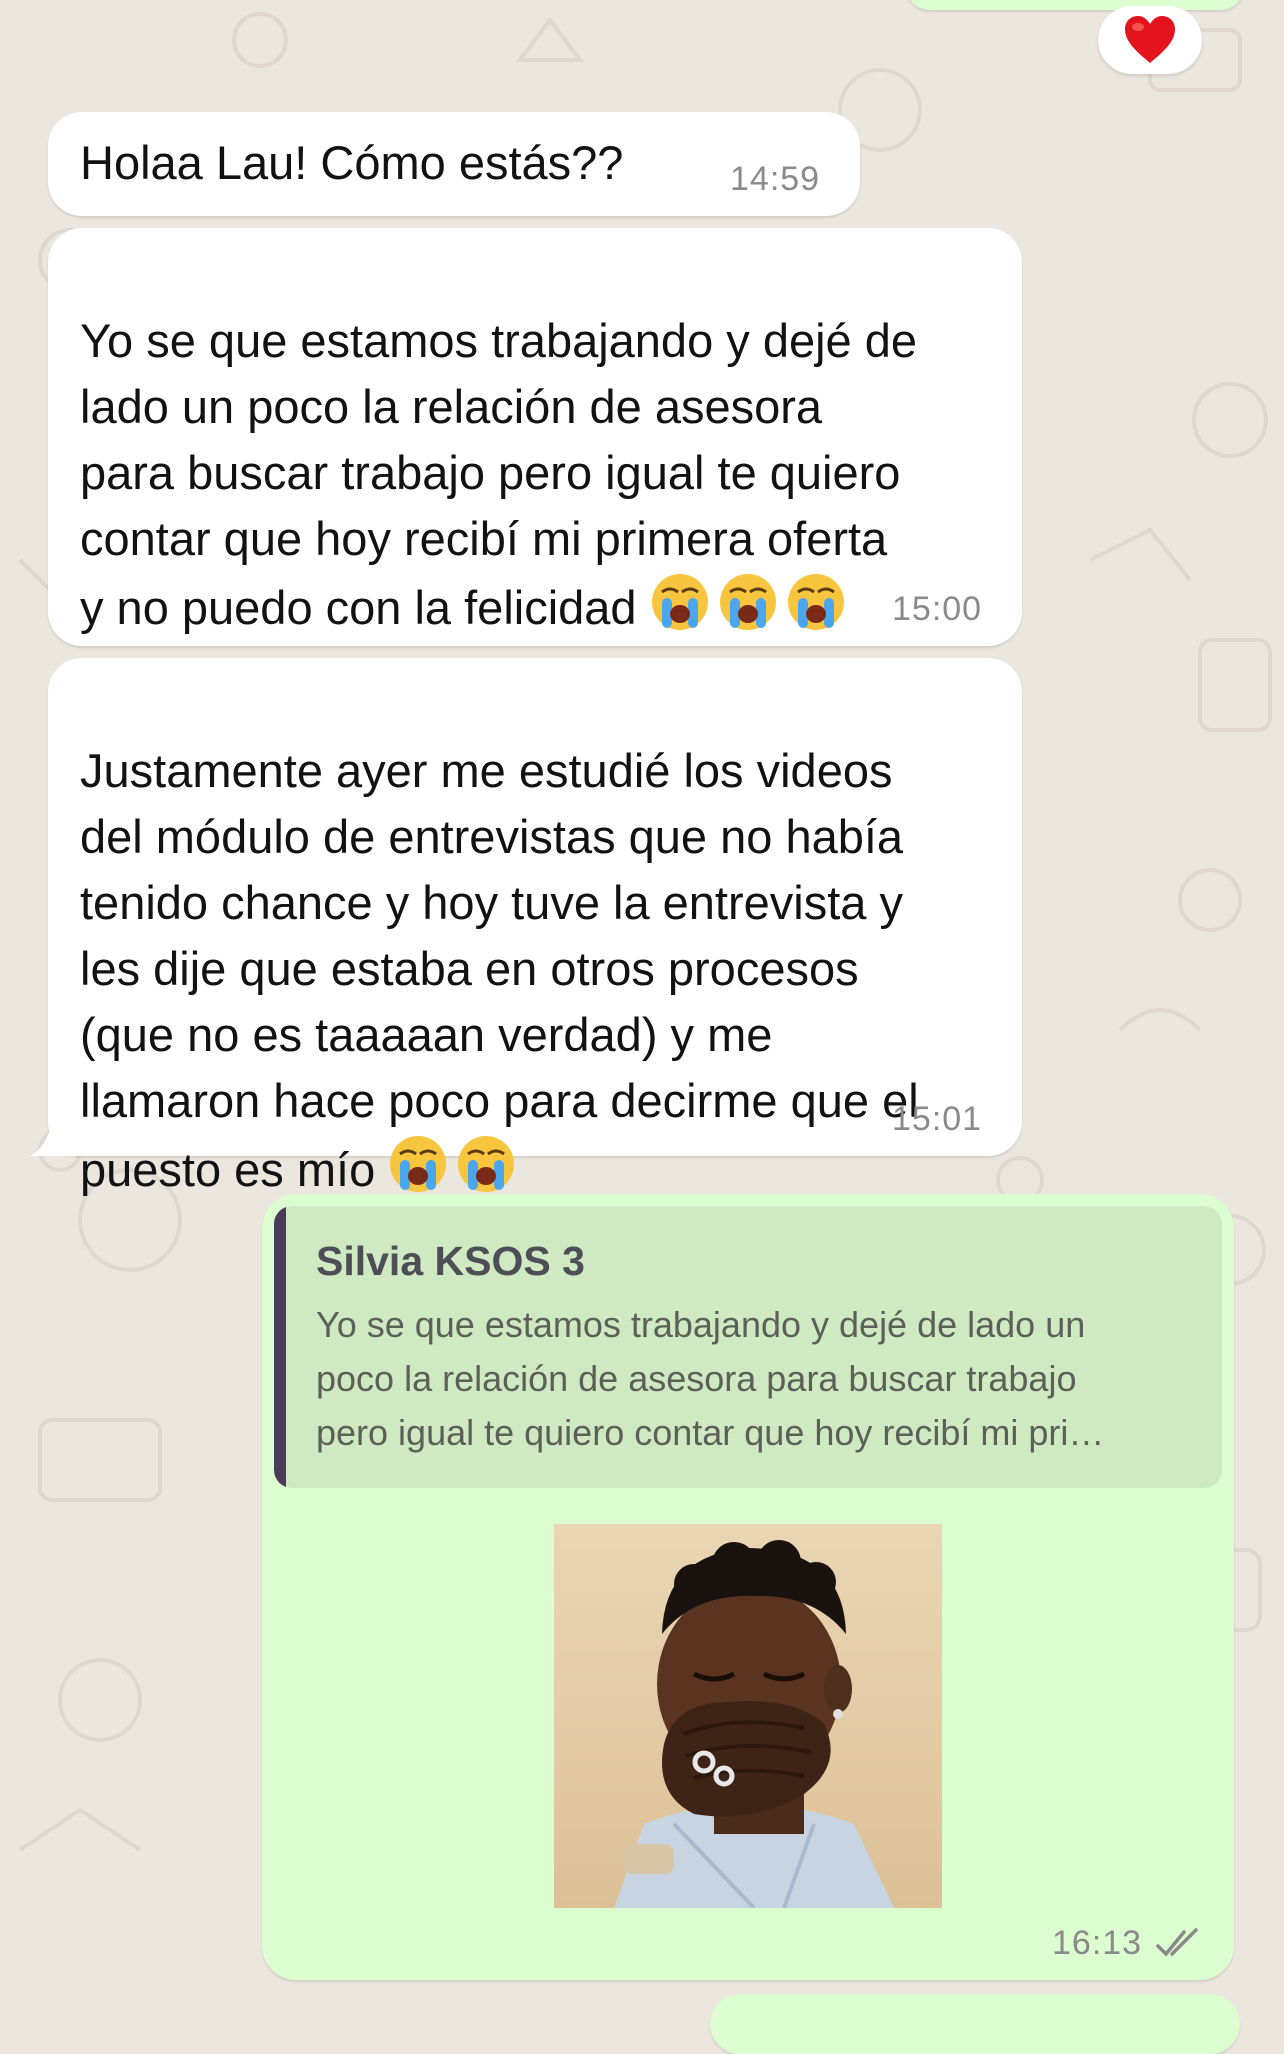 This screenshot has width=1284, height=2054. I want to click on message-time: 16:13, so click(1097, 1943).